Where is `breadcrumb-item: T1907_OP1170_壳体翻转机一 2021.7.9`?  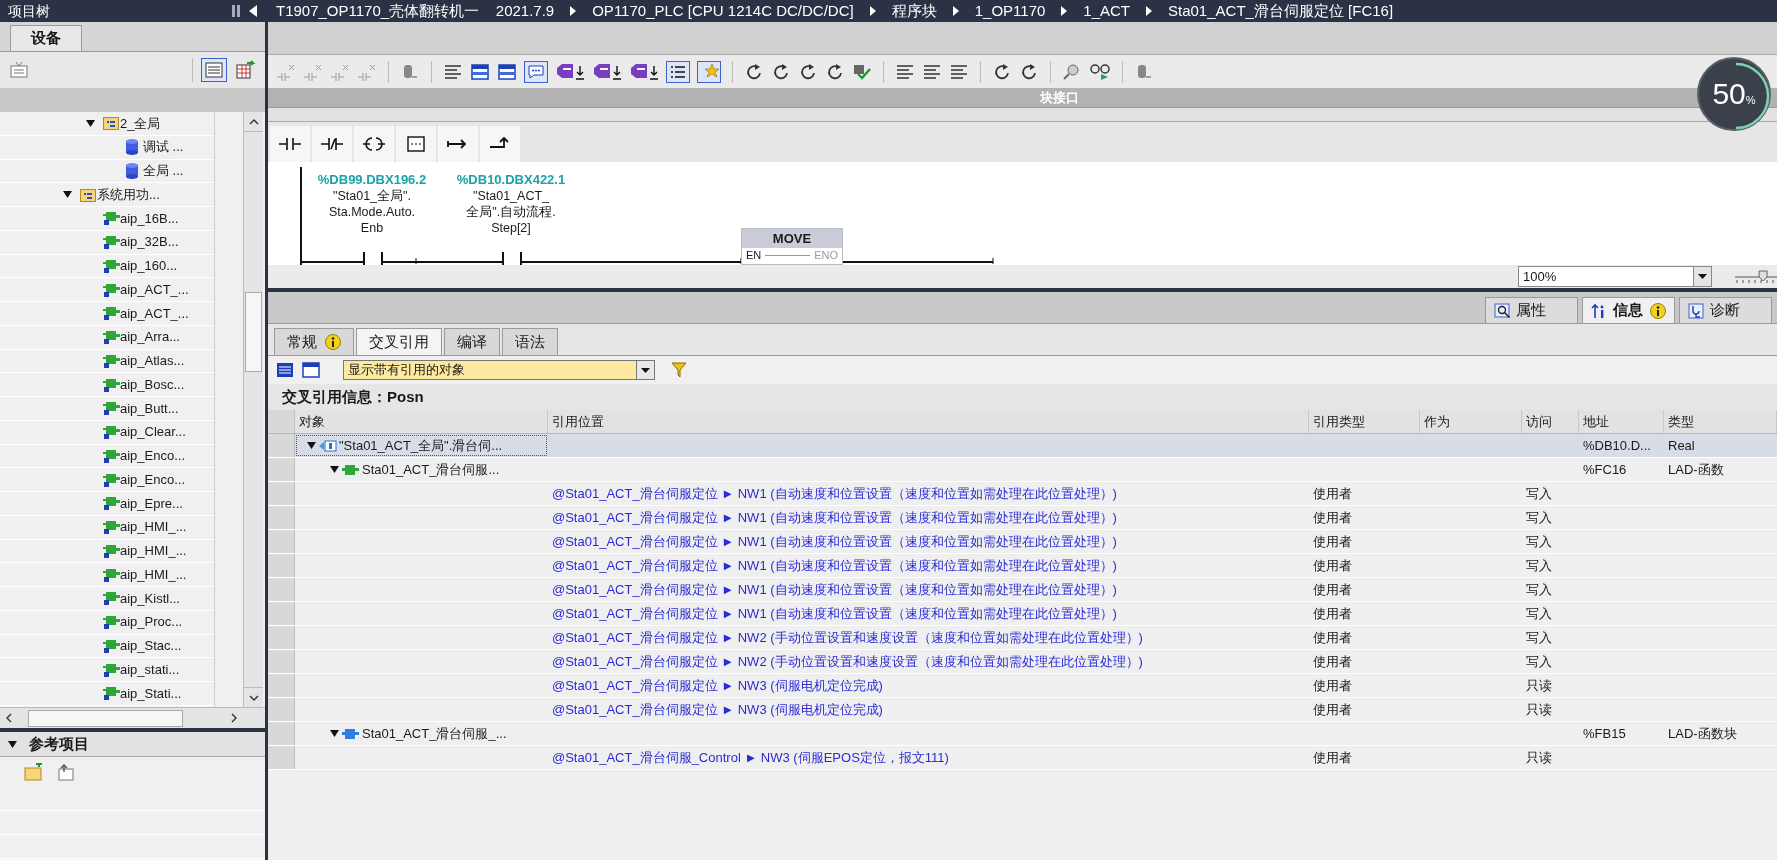
breadcrumb-item: T1907_OP1170_壳体翻转机一 2021.7.9 is located at coordinates (415, 11).